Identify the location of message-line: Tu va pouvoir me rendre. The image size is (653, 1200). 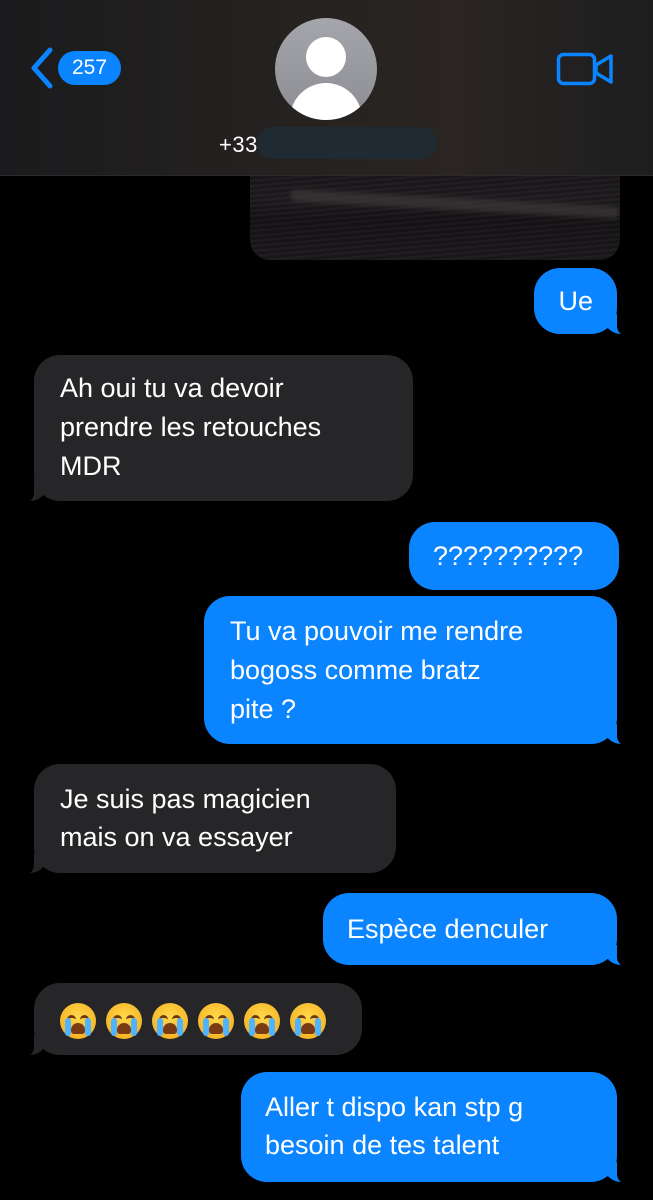
(377, 631).